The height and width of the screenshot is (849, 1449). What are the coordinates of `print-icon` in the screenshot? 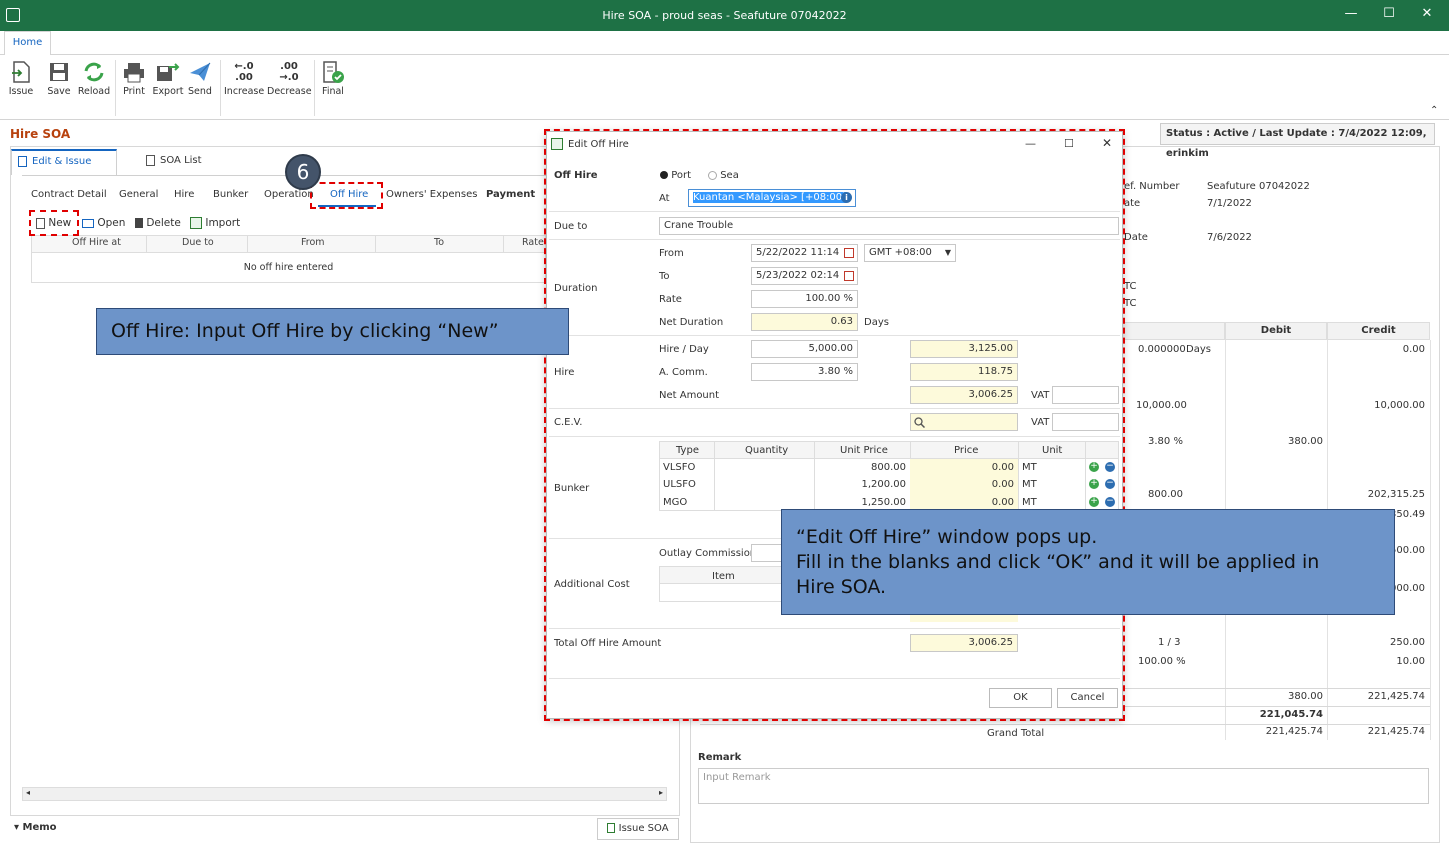 It's located at (134, 72).